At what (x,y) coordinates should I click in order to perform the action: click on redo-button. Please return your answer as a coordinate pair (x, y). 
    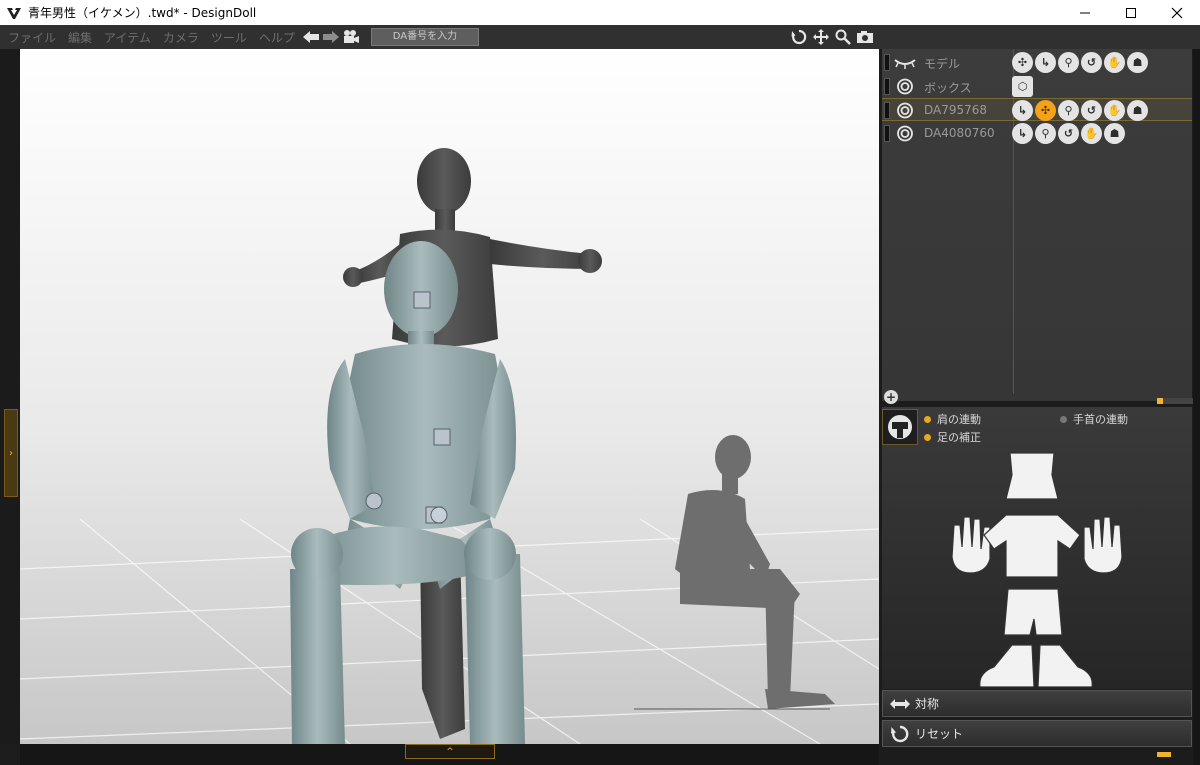
    Looking at the image, I should click on (331, 37).